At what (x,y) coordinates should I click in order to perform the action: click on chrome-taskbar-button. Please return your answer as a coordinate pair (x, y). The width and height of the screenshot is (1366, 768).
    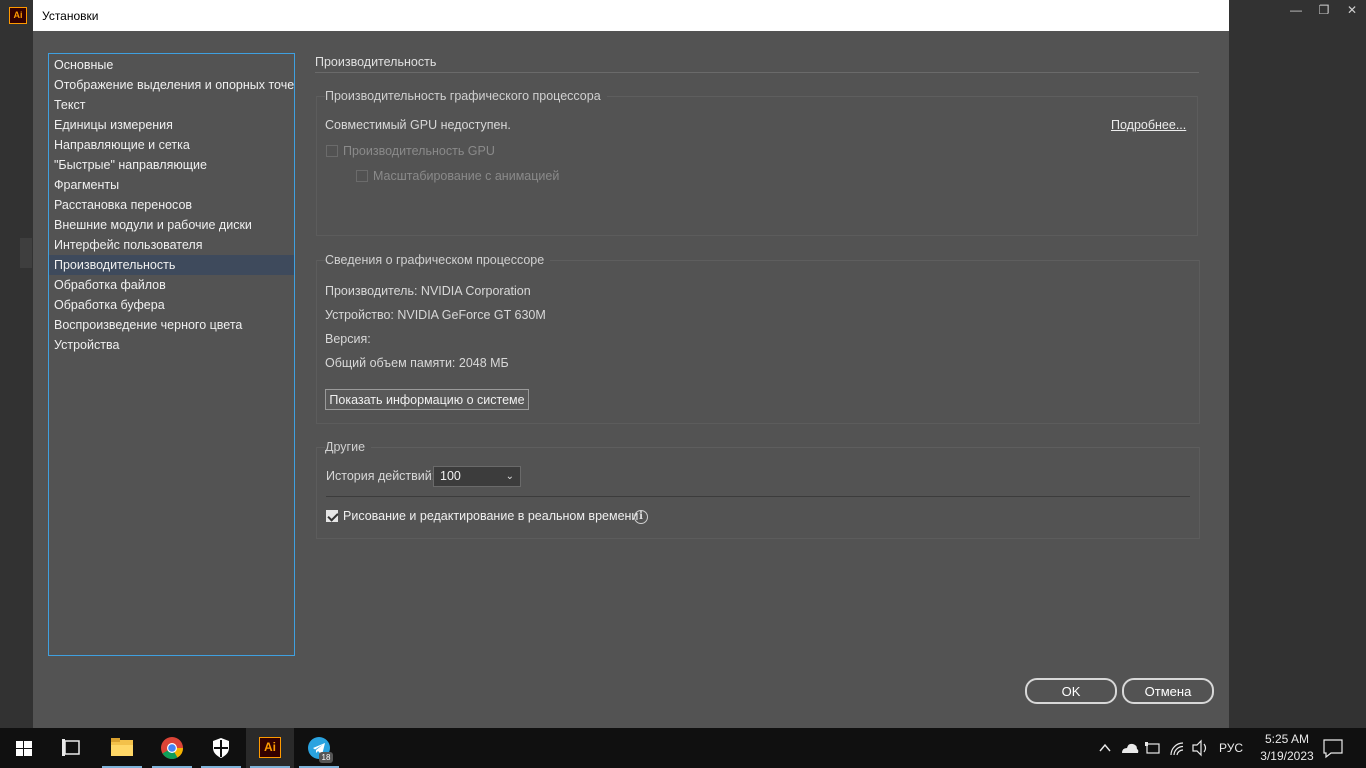
    Looking at the image, I should click on (172, 748).